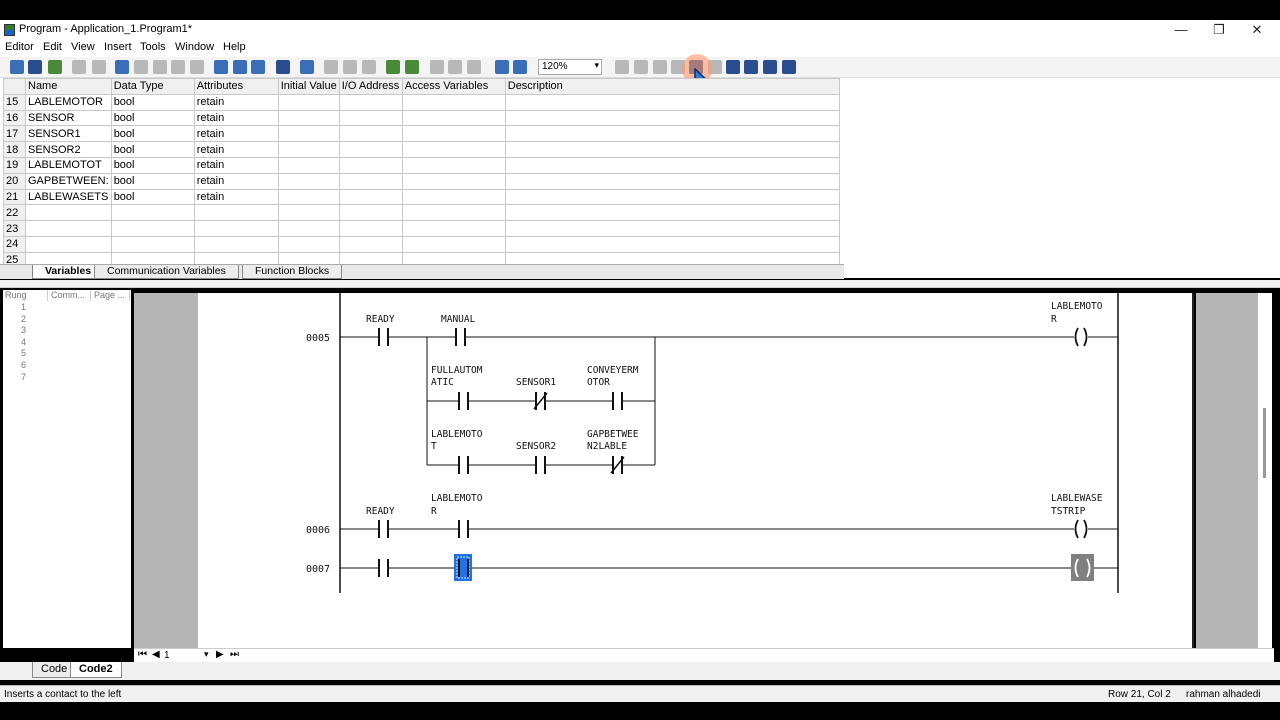 This screenshot has width=1280, height=720. Describe the element at coordinates (14, 181) in the screenshot. I see `row-number: 20` at that location.